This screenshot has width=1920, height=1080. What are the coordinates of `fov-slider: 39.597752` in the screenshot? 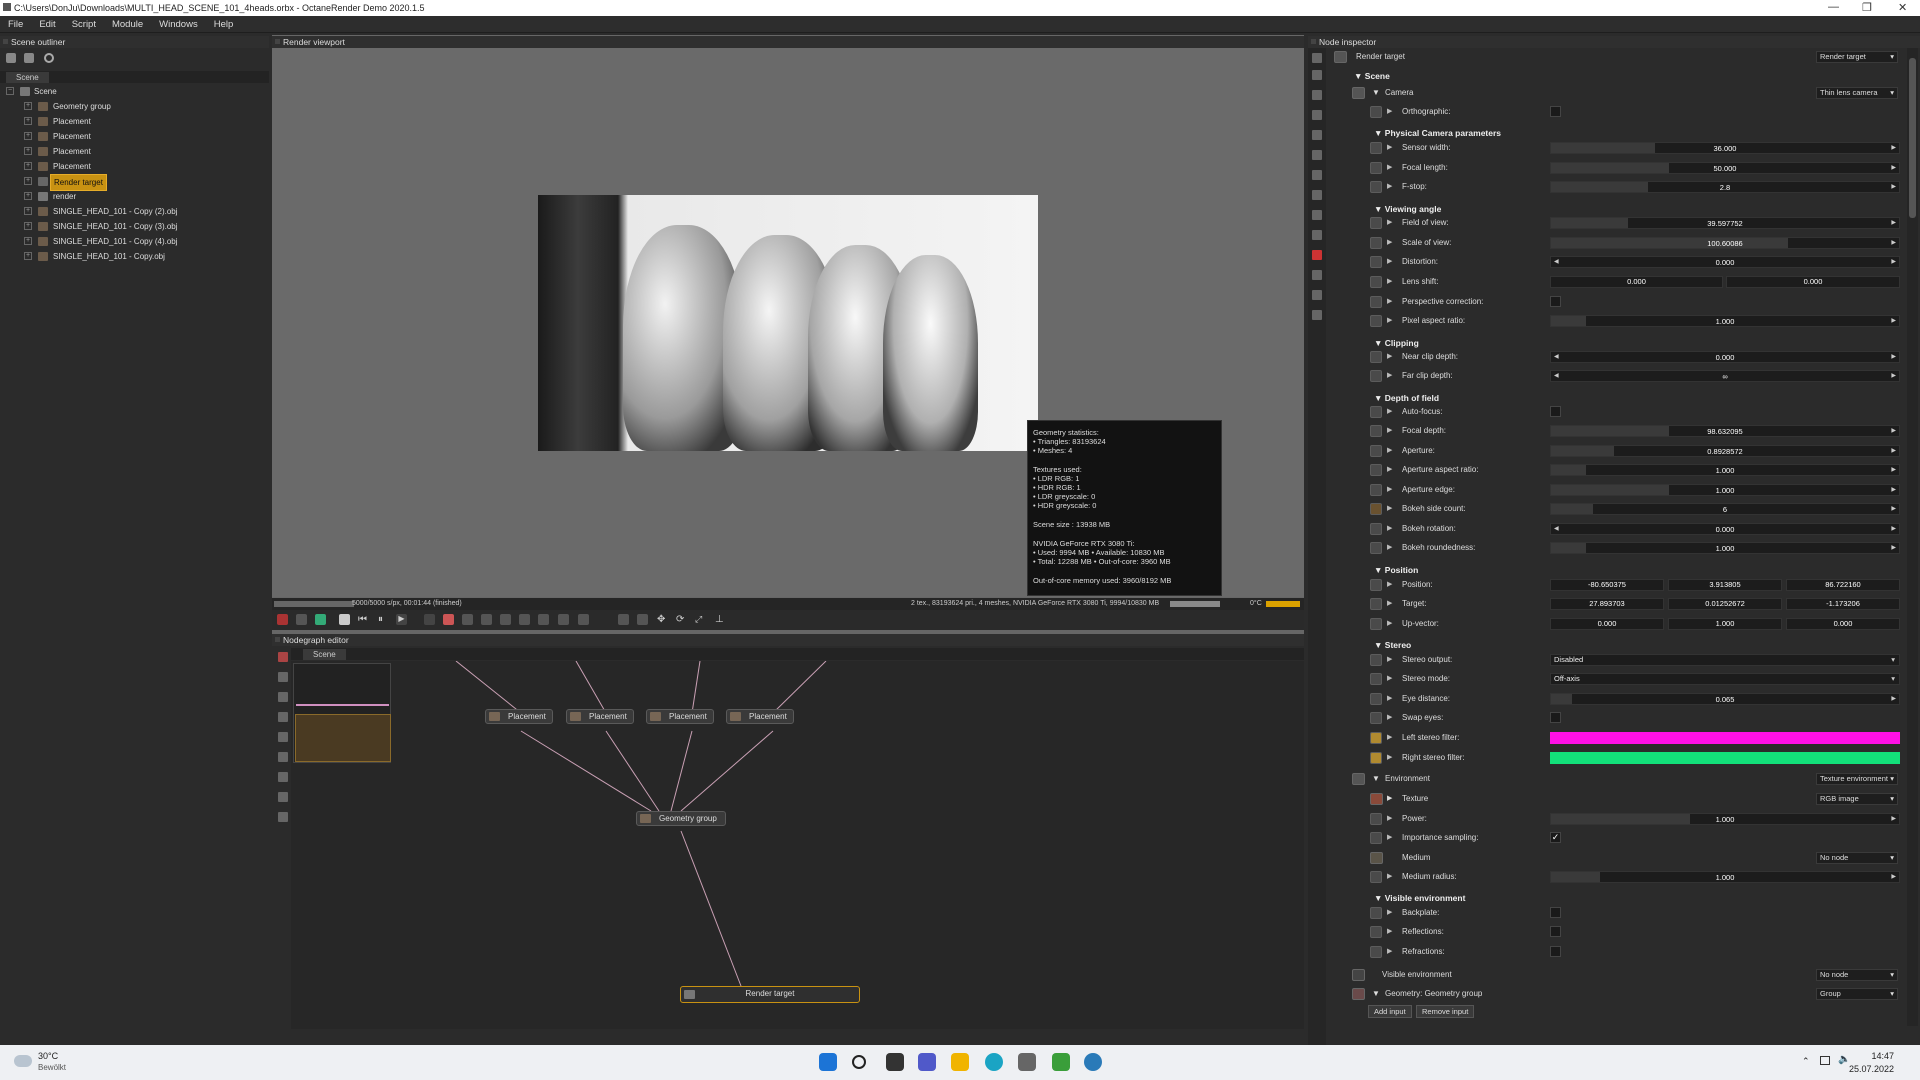 It's located at (1725, 223).